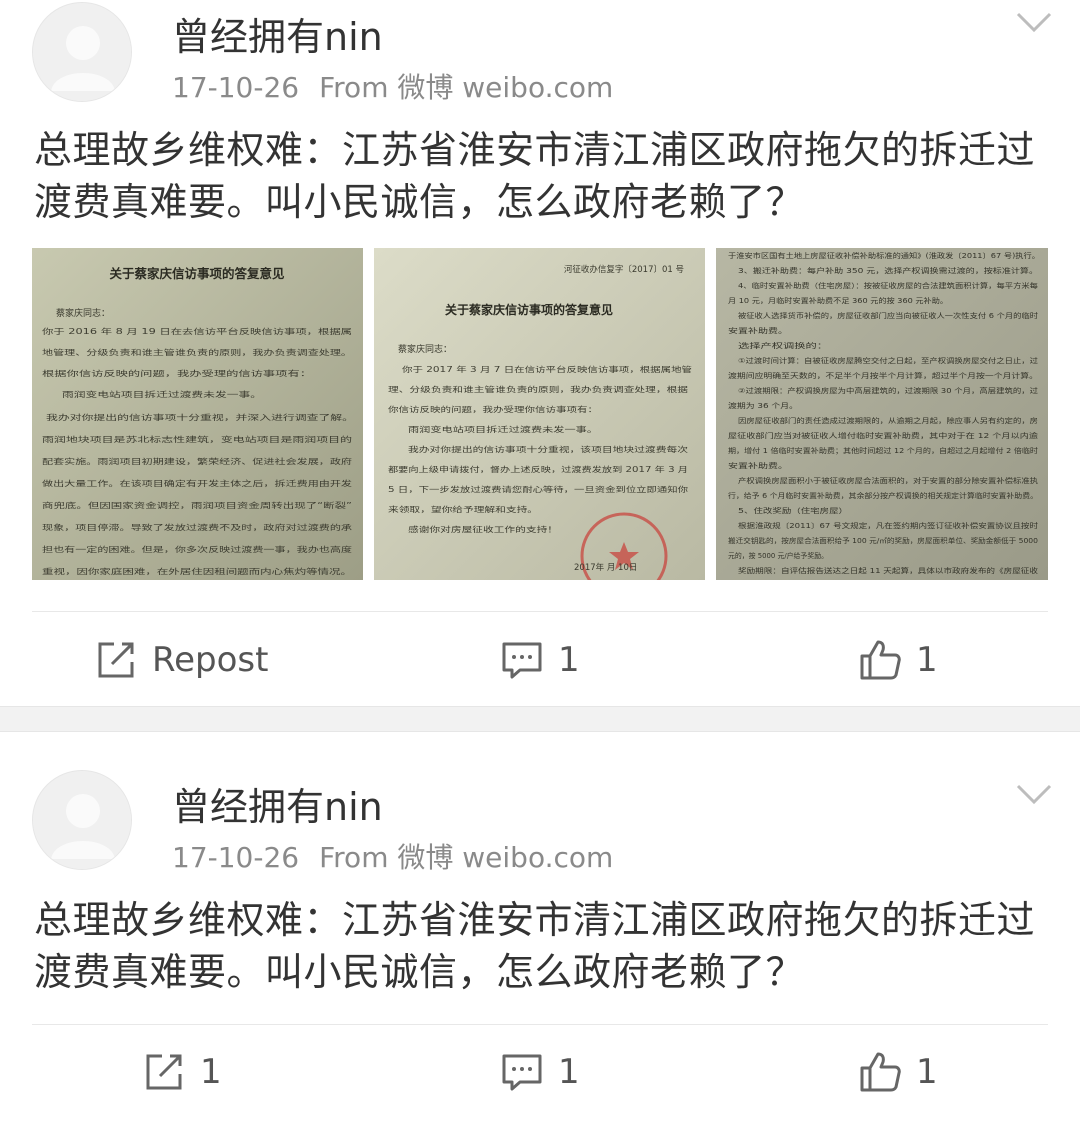  I want to click on svg-text: 你信访反映的问题，我办受理你信访事项有：, so click(493, 409).